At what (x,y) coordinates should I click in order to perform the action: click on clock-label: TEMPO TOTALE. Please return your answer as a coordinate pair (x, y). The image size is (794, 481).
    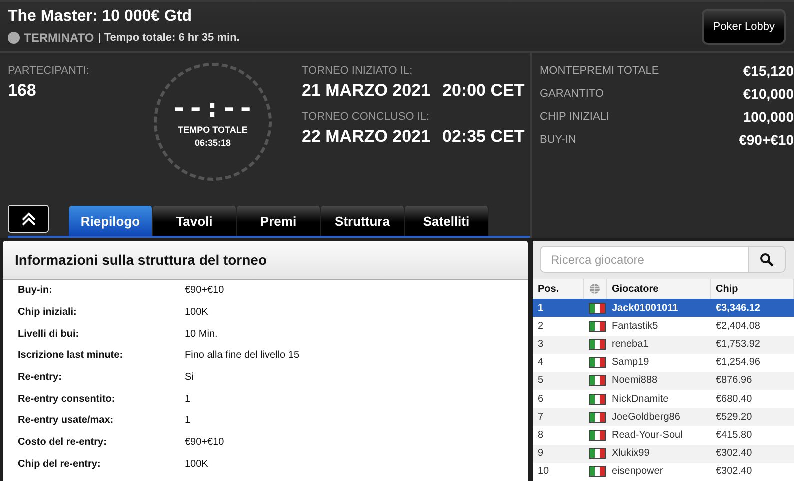
    Looking at the image, I should click on (213, 130).